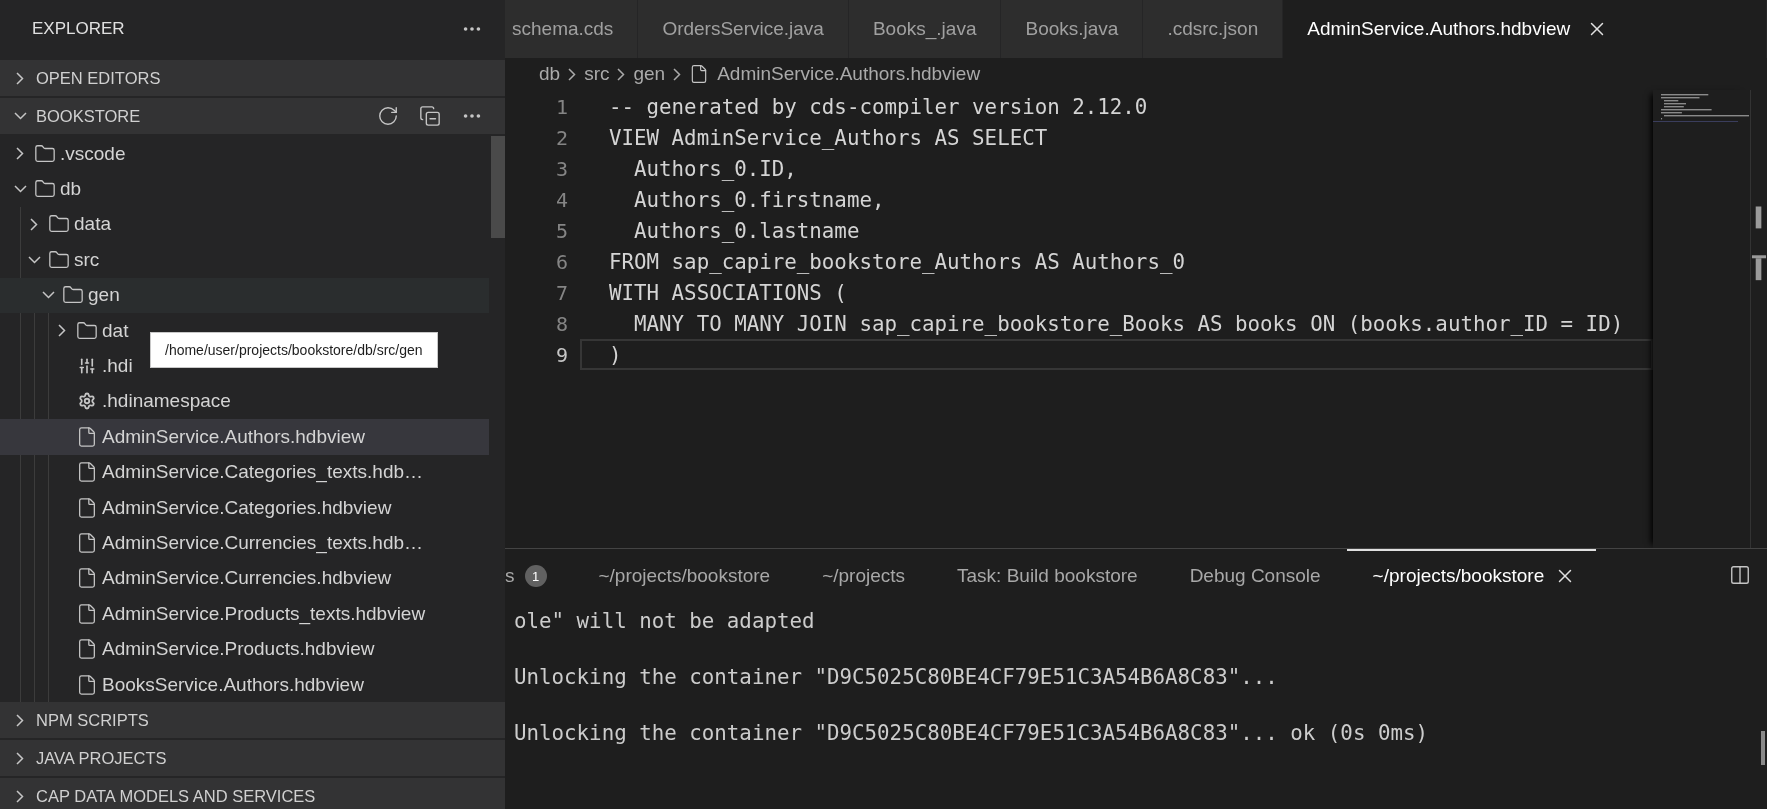 Image resolution: width=1767 pixels, height=809 pixels. Describe the element at coordinates (665, 621) in the screenshot. I see `terminal-line: ole" will not be adapted` at that location.